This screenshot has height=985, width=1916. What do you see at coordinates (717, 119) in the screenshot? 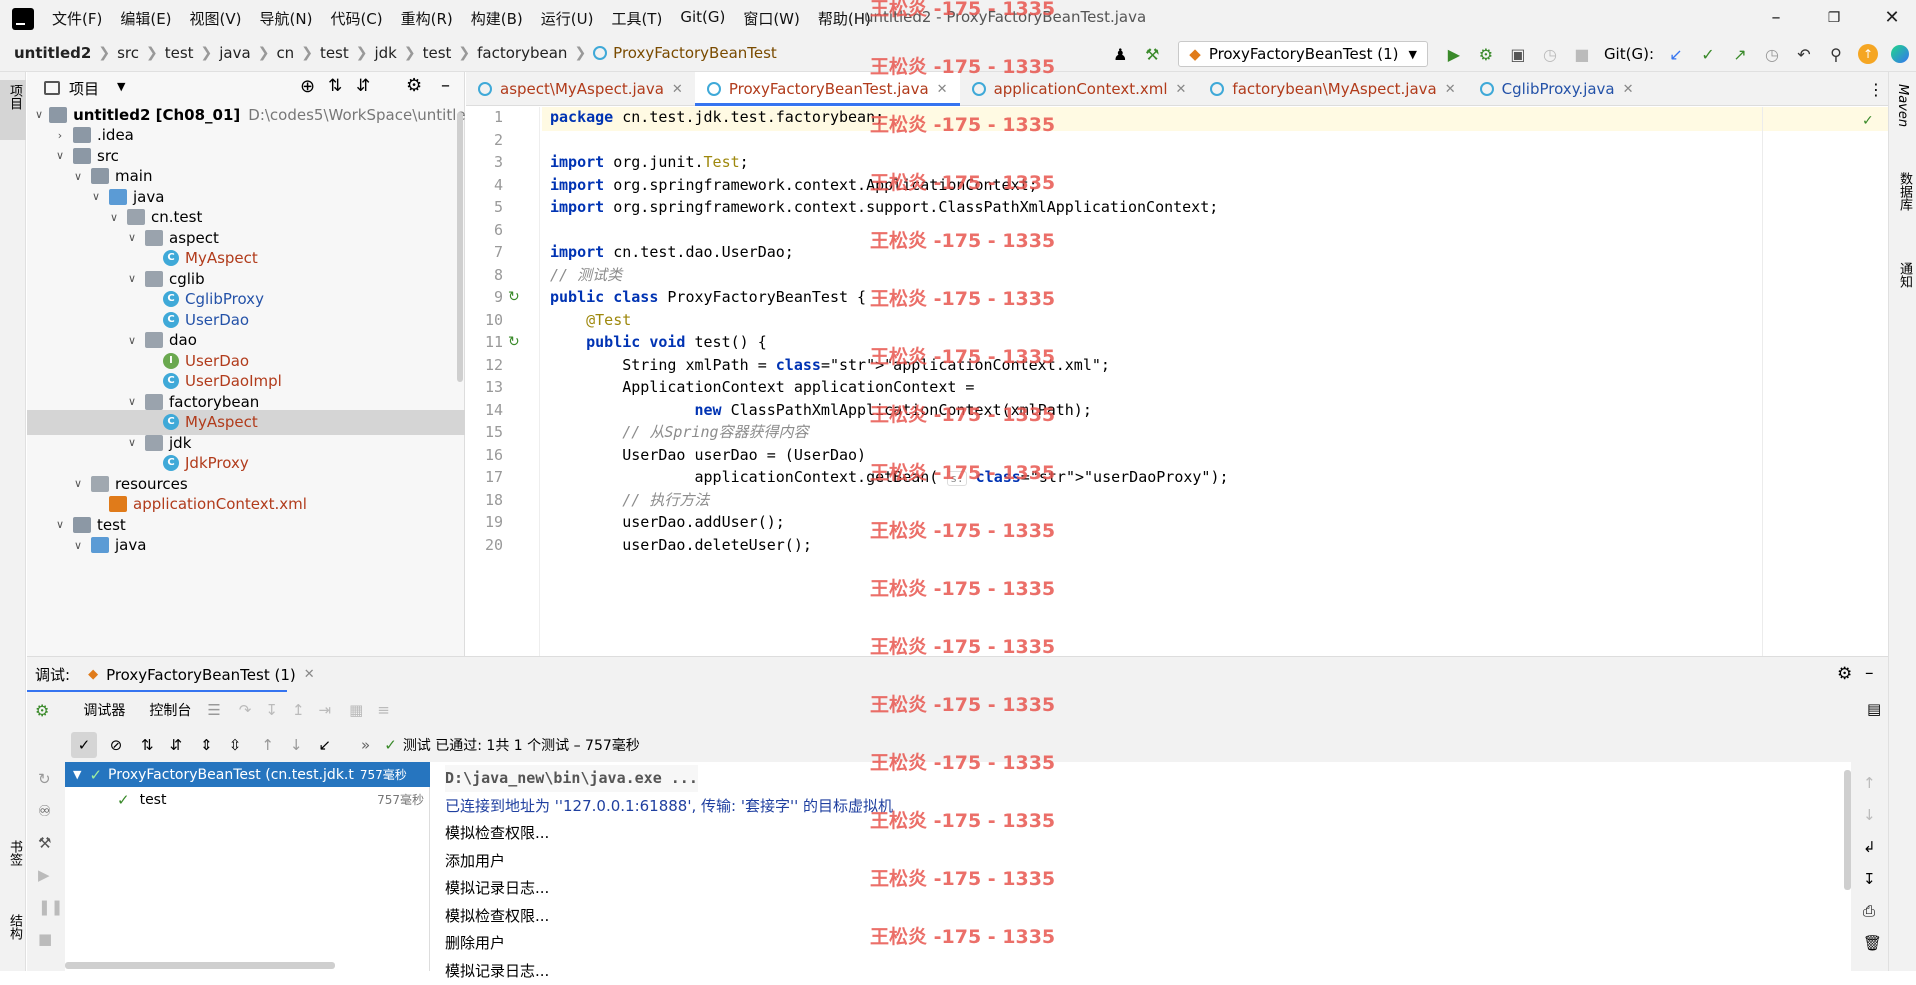
I see `code-line: package cn.test.jdk.test.factorybean;` at bounding box center [717, 119].